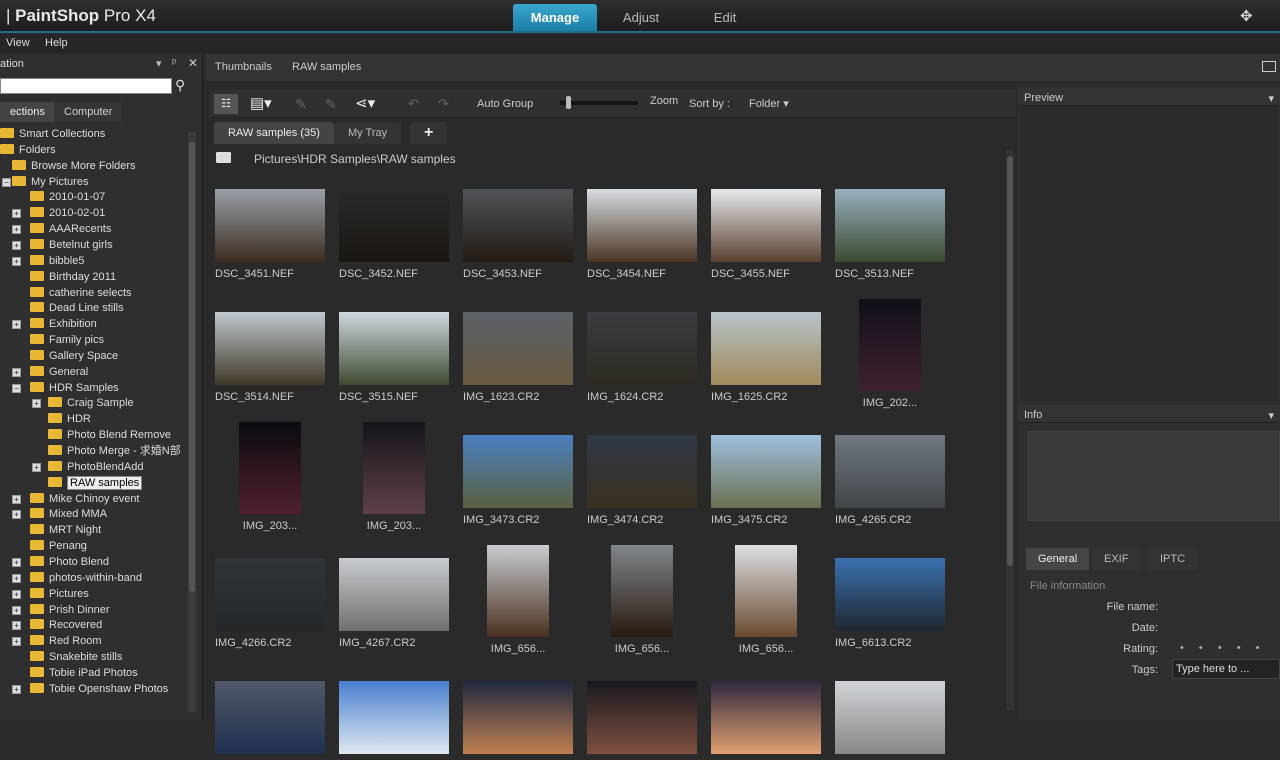 The height and width of the screenshot is (760, 1280). Describe the element at coordinates (642, 480) in the screenshot. I see `thumbnail: IMG_3474.CR2` at that location.